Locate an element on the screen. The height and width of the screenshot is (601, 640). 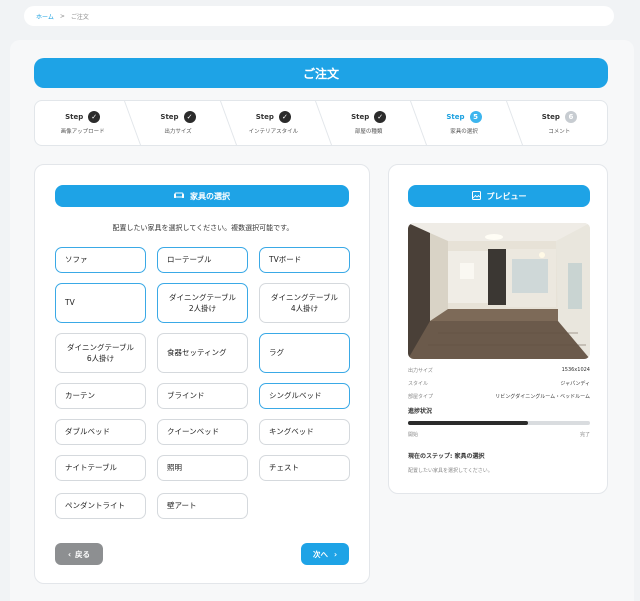
furniture-option: クイーンベッド is located at coordinates (202, 432).